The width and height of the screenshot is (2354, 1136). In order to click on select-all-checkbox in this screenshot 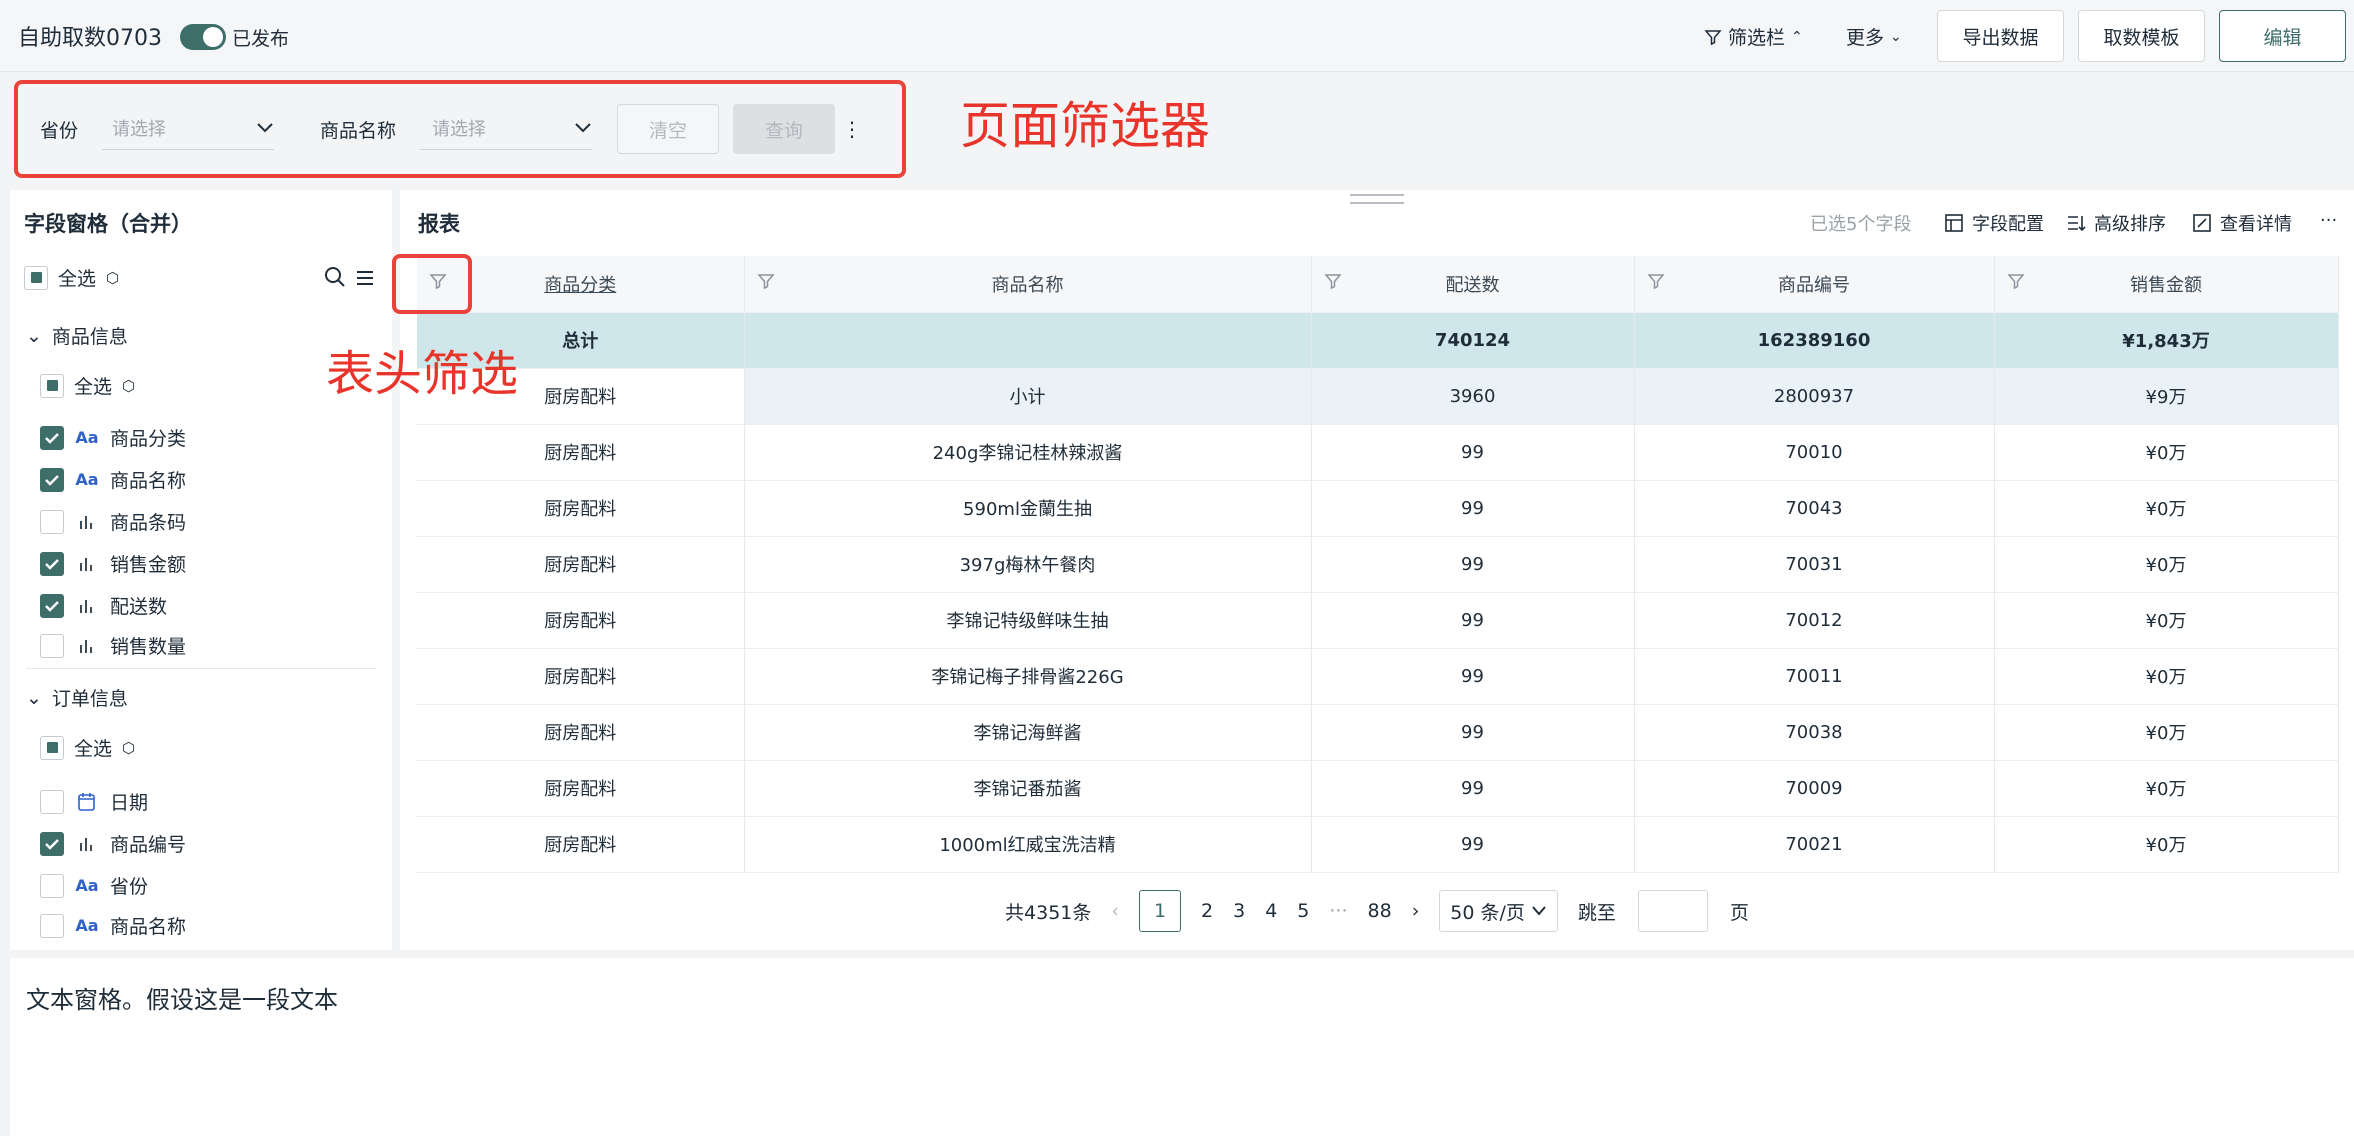, I will do `click(36, 277)`.